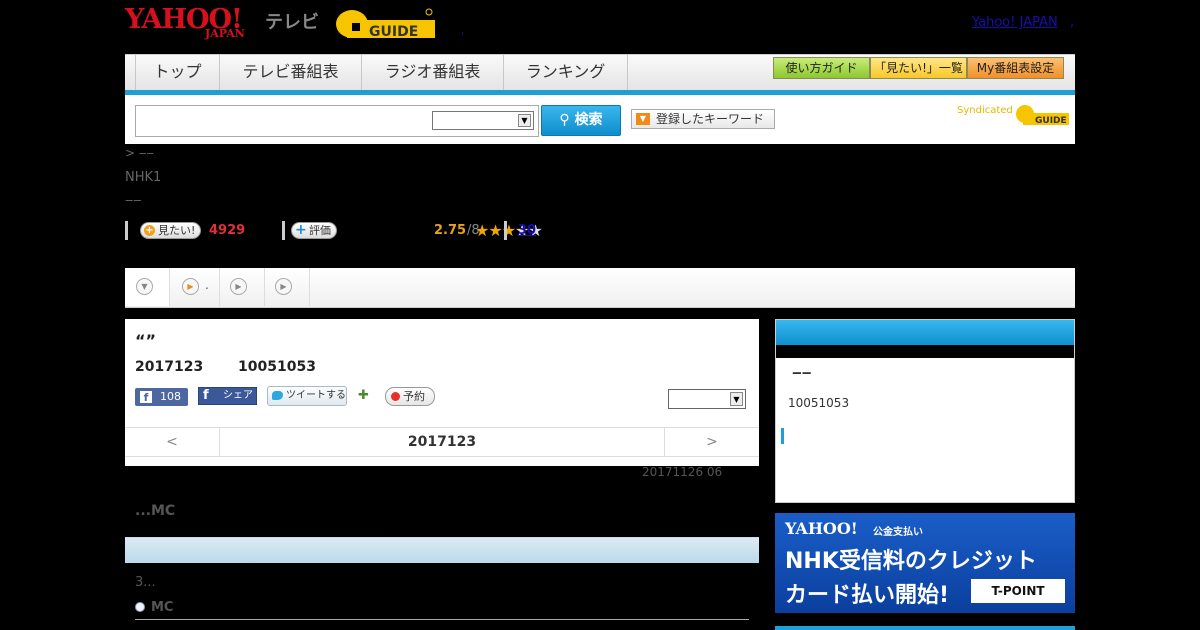  What do you see at coordinates (172, 442) in the screenshot?
I see `prev-date-button: <` at bounding box center [172, 442].